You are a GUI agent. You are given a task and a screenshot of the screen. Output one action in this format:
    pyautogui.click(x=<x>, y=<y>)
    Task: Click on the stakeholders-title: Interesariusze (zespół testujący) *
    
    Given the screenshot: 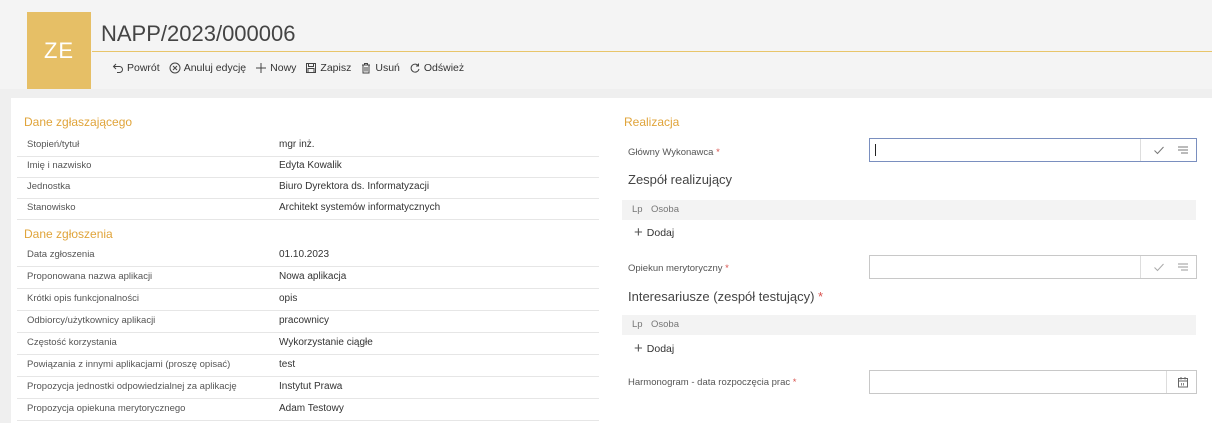 What is the action you would take?
    pyautogui.click(x=725, y=296)
    